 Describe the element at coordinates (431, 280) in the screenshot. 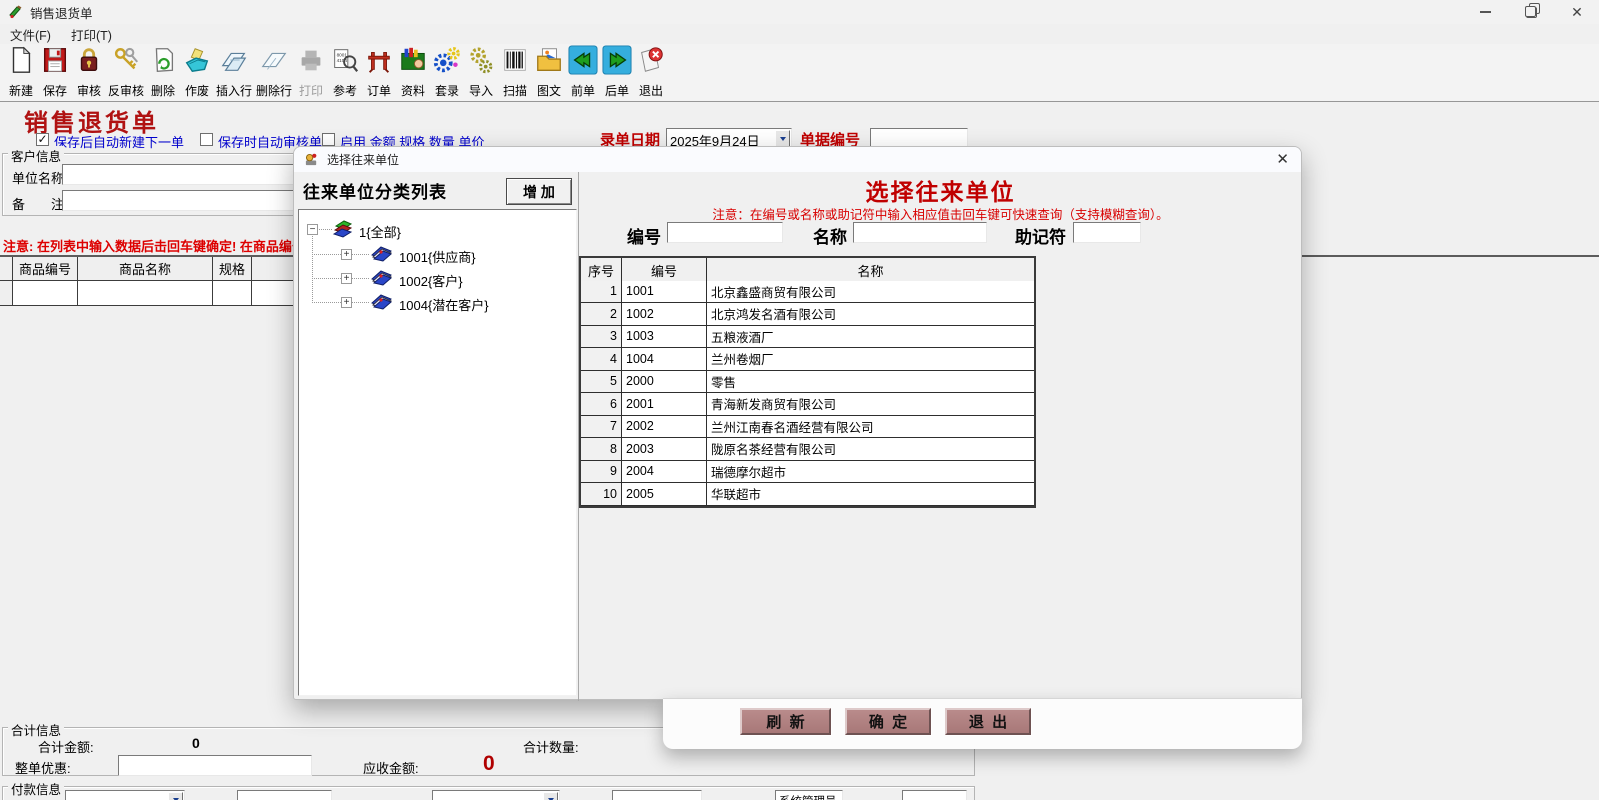

I see `tree-node-customer: 1002{客户}` at that location.